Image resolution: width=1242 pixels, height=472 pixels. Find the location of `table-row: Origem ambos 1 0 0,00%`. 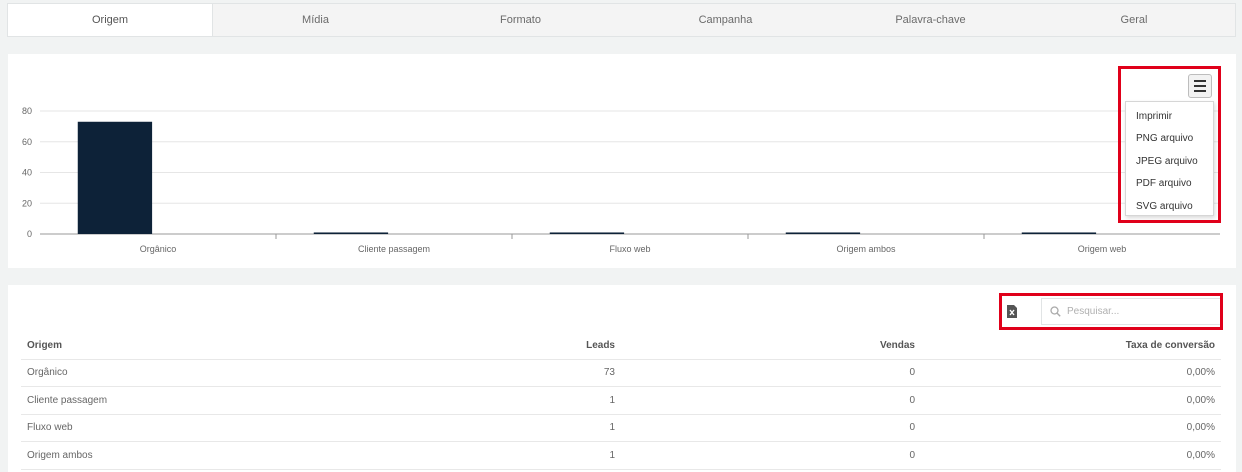

table-row: Origem ambos 1 0 0,00% is located at coordinates (621, 455).